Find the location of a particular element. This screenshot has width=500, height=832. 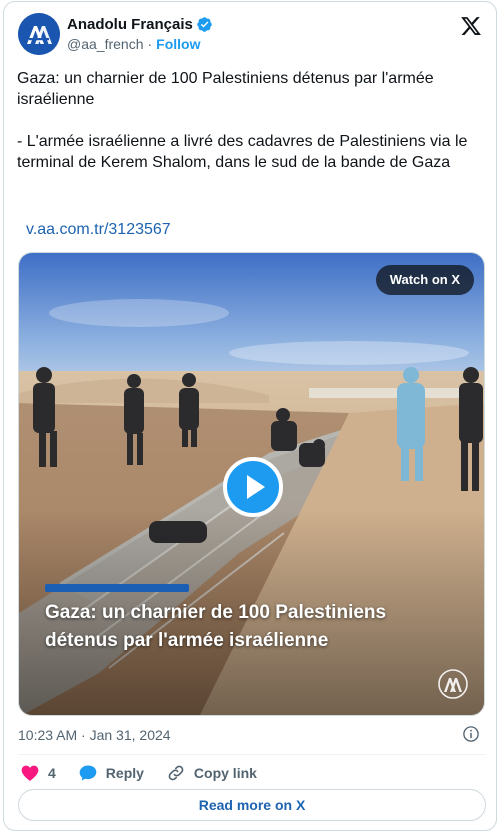

author-name: Anadolu Français is located at coordinates (140, 24).